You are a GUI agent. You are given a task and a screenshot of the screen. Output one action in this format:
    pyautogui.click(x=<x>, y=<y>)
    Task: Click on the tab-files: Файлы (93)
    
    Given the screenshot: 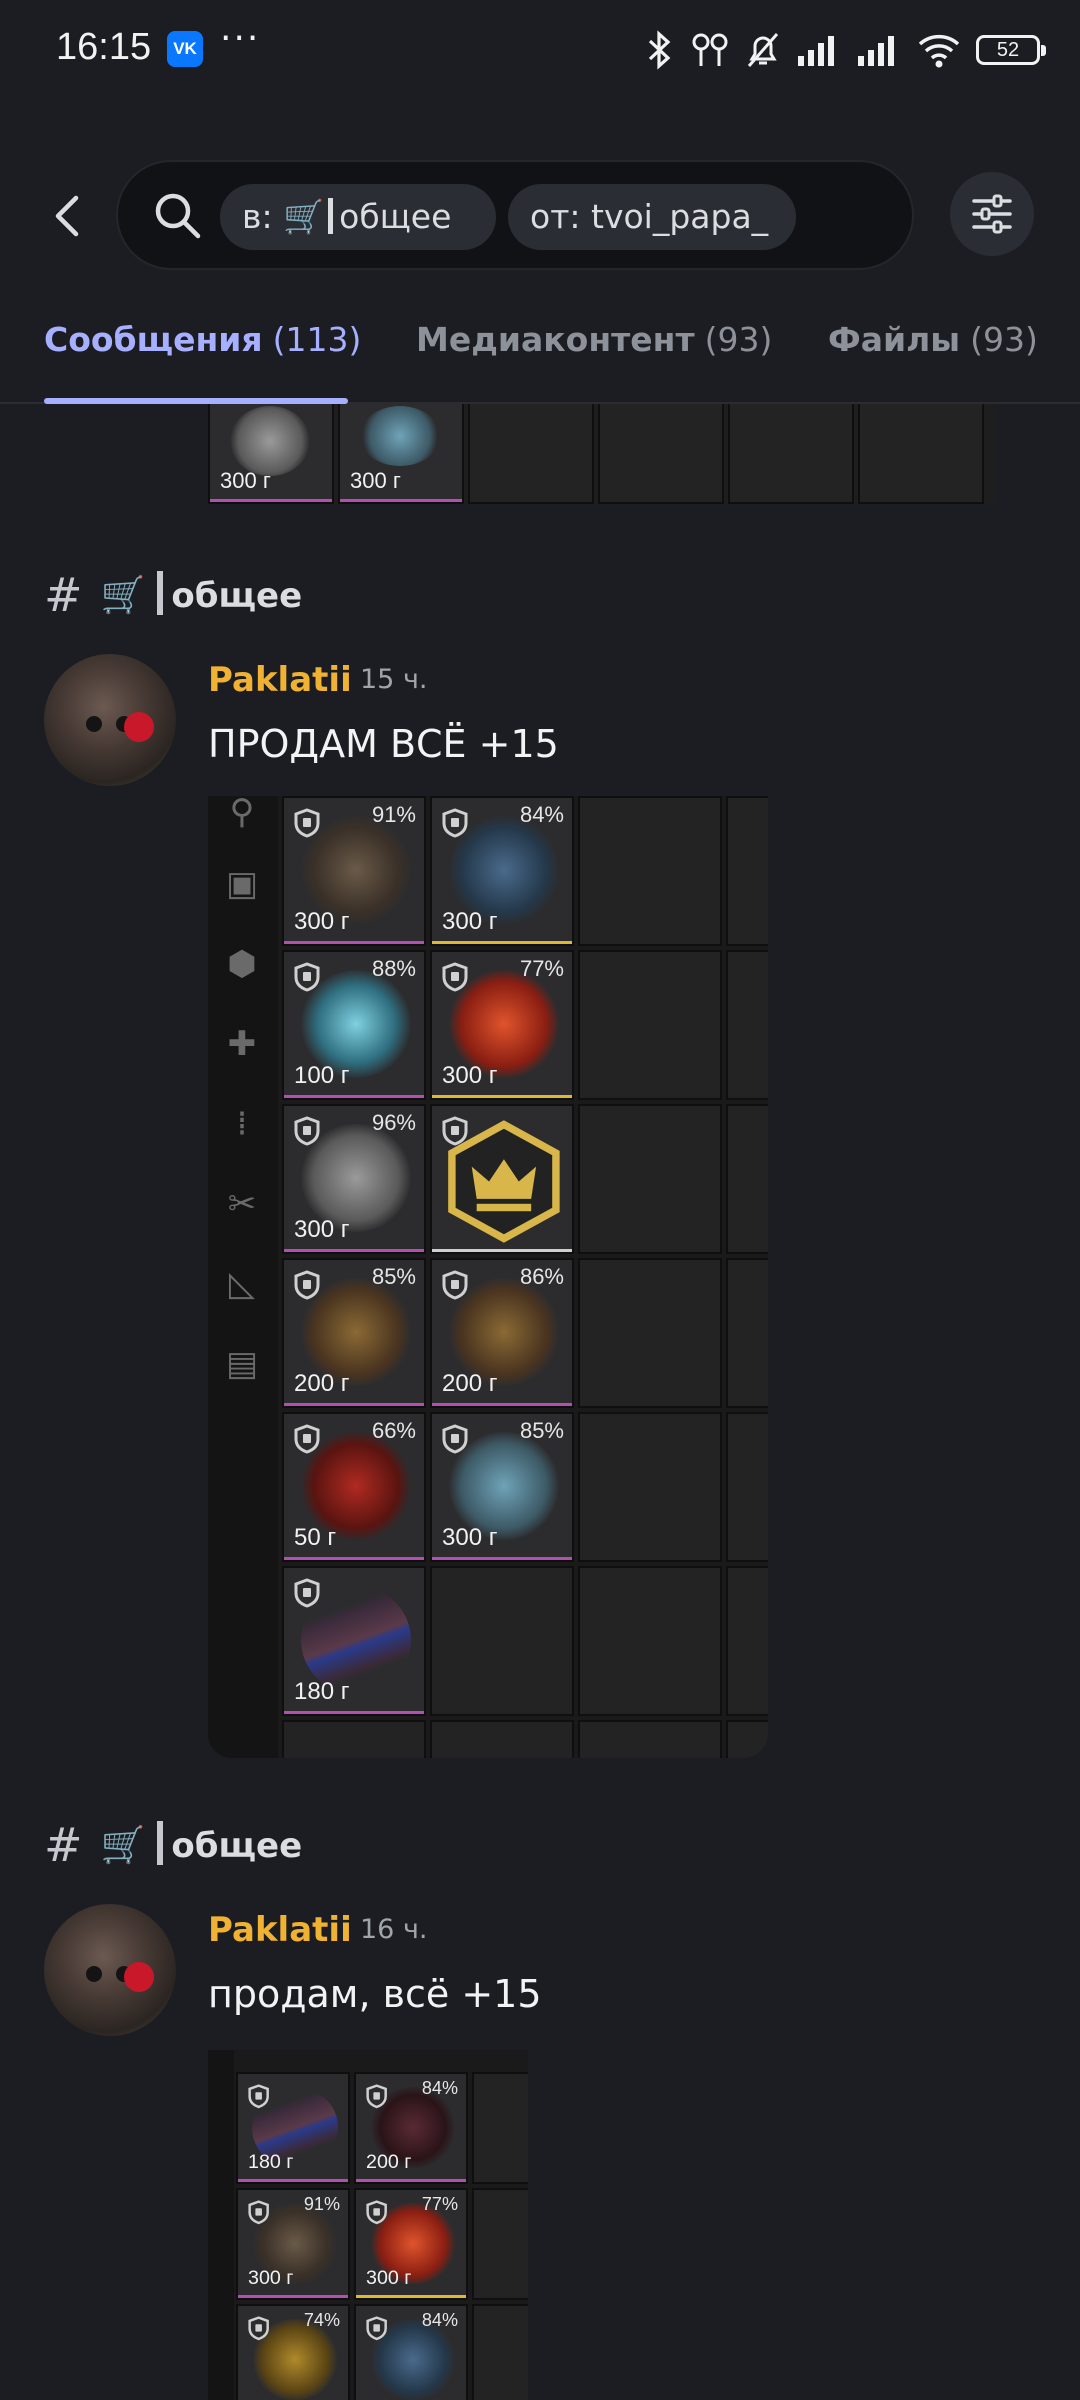 What is the action you would take?
    pyautogui.click(x=933, y=339)
    